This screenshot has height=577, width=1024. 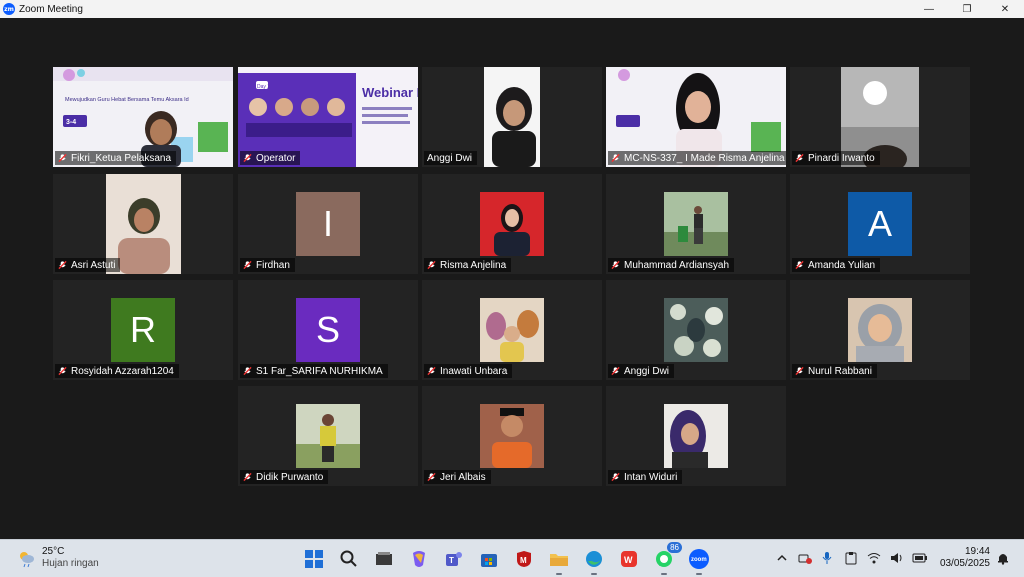 I want to click on participant-tile: R Rosyidah Azzarah1204, so click(x=143, y=330).